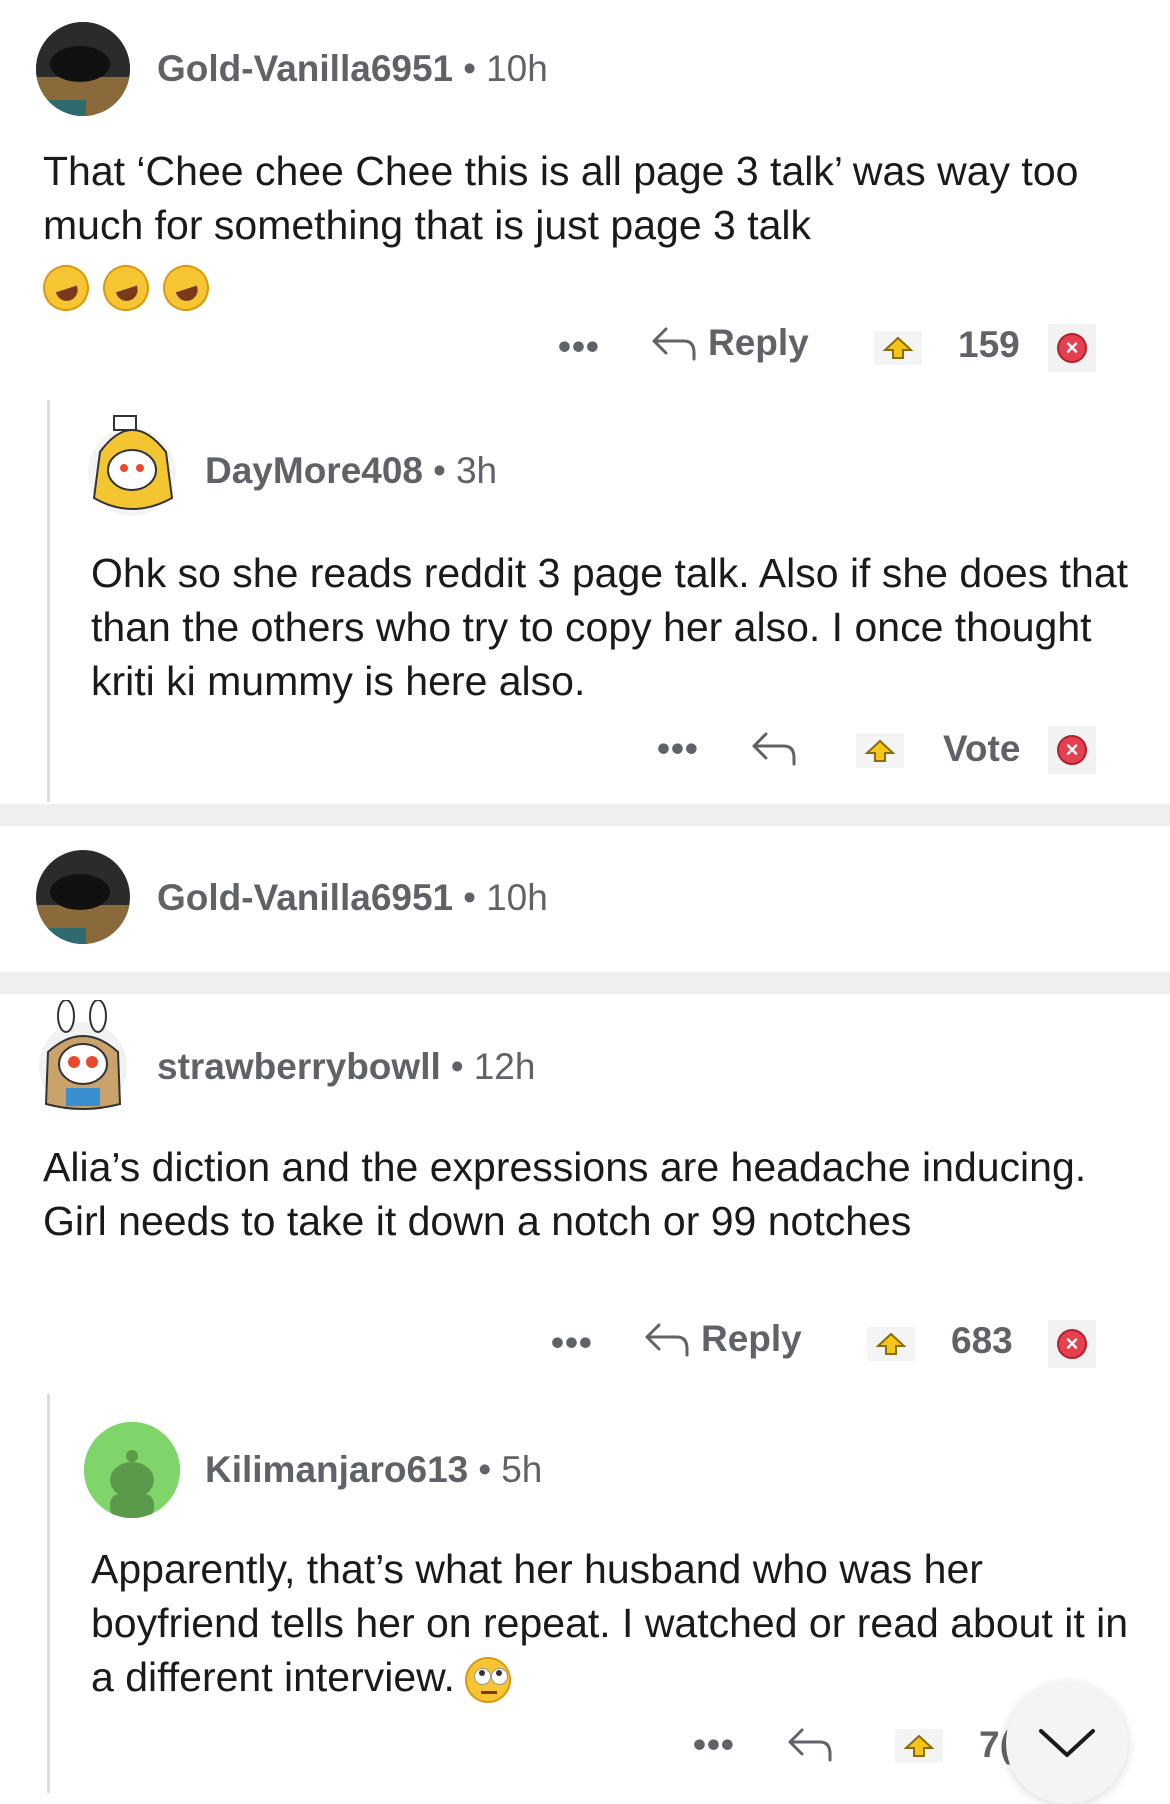  I want to click on username: strawberrybowll, so click(299, 1066).